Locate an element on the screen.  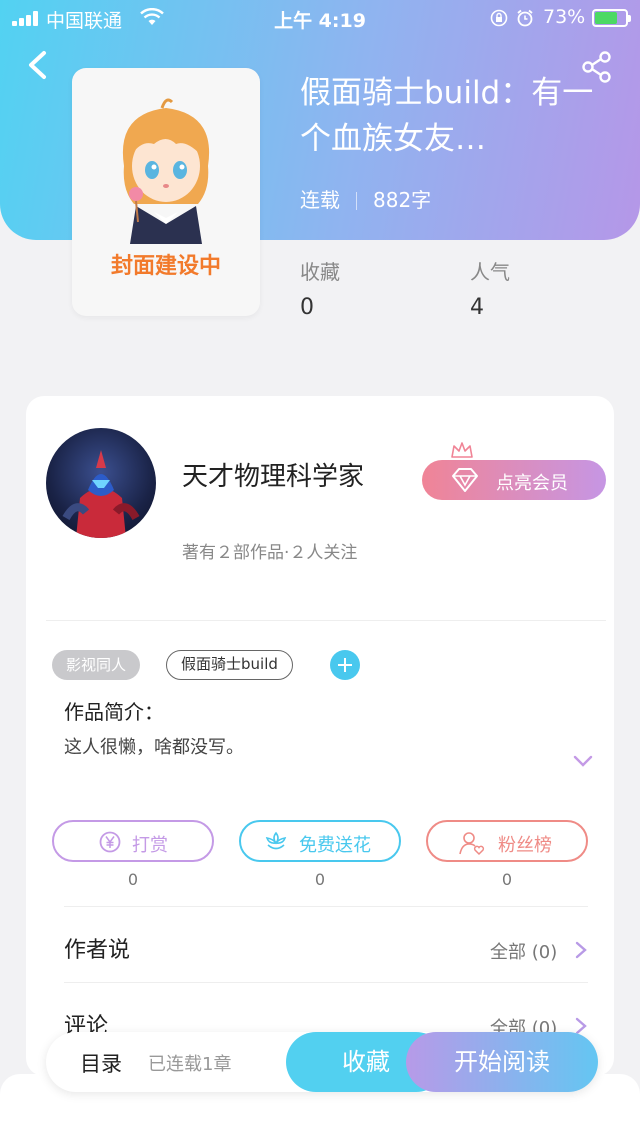
category-tag: 影视同人 is located at coordinates (96, 665).